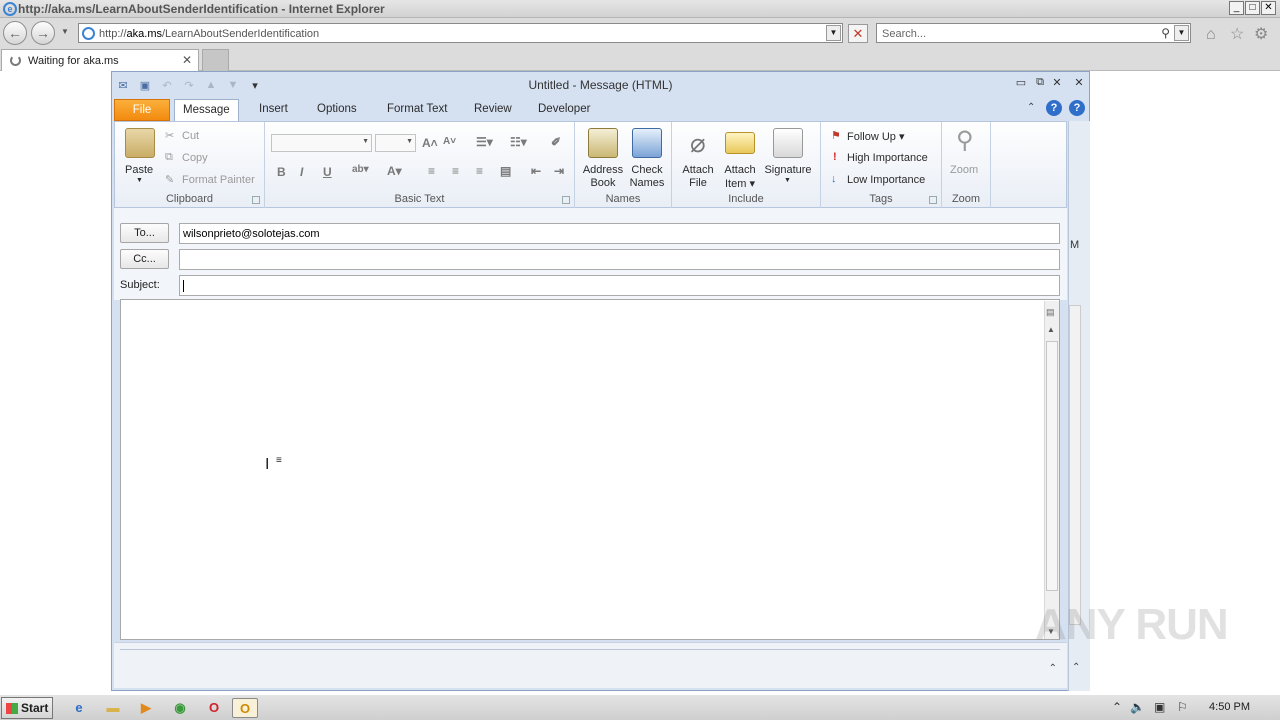  Describe the element at coordinates (740, 170) in the screenshot. I see `attach-item-label-1: Attach` at that location.